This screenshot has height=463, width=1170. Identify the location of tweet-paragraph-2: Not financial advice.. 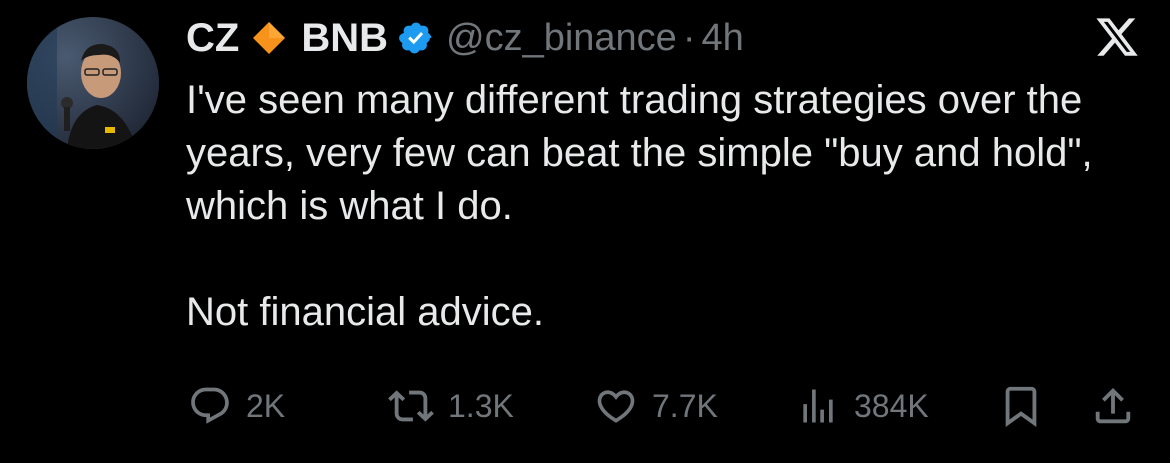
(365, 312).